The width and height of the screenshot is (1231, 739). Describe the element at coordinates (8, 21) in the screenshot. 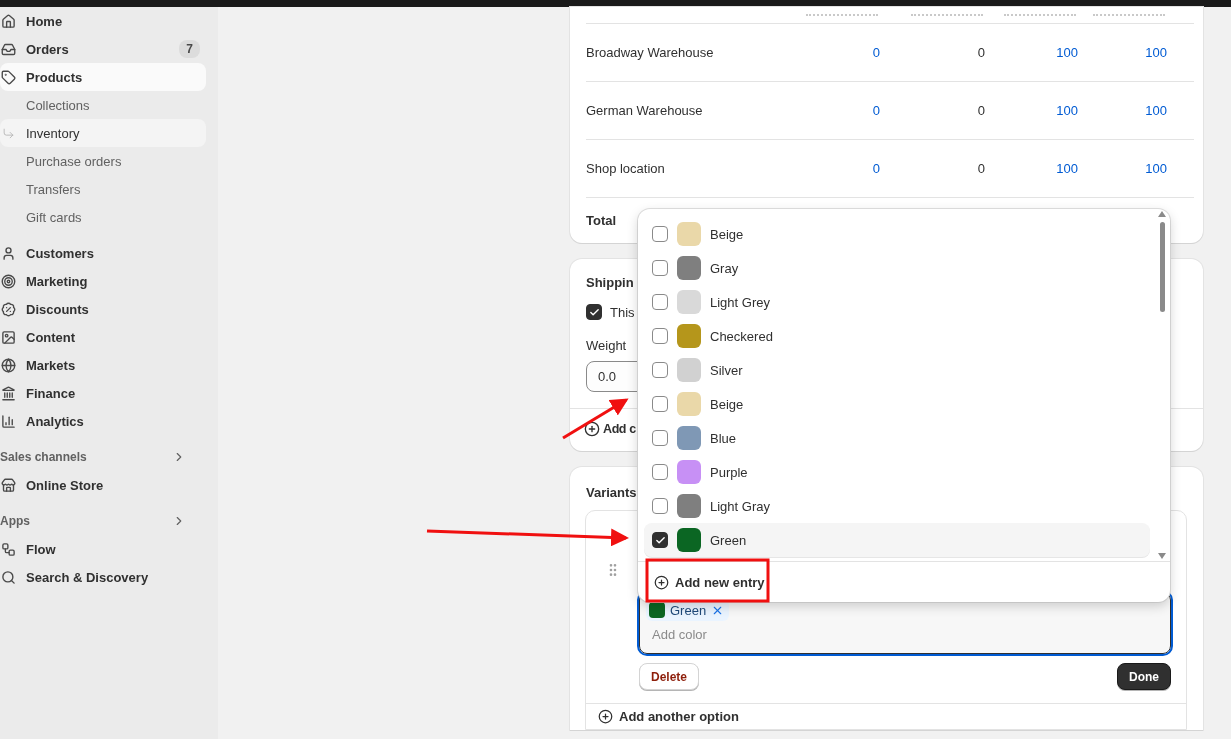

I see `home-icon` at that location.